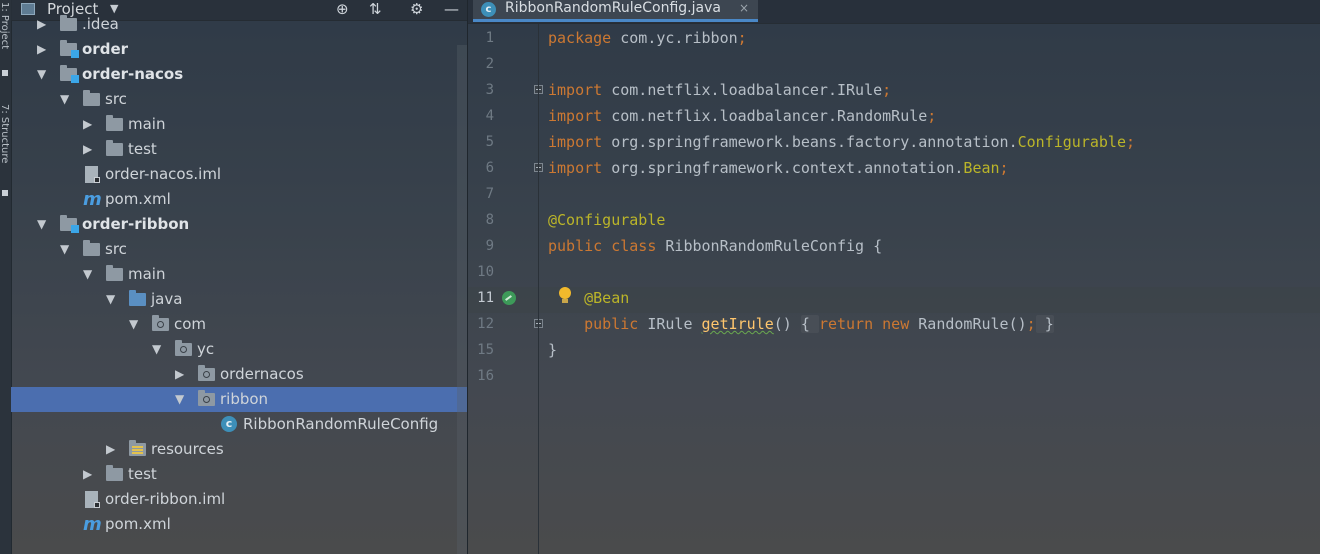 The width and height of the screenshot is (1320, 554). Describe the element at coordinates (747, 90) in the screenshot. I see `code-token: com.netflix.loadbalancer.IRule` at that location.